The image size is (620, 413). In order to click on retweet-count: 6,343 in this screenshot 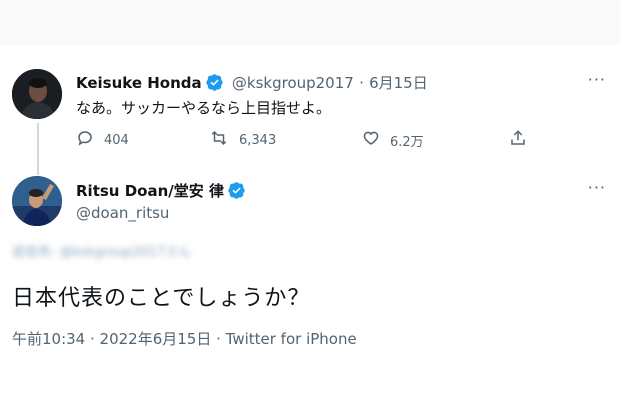, I will do `click(258, 140)`.